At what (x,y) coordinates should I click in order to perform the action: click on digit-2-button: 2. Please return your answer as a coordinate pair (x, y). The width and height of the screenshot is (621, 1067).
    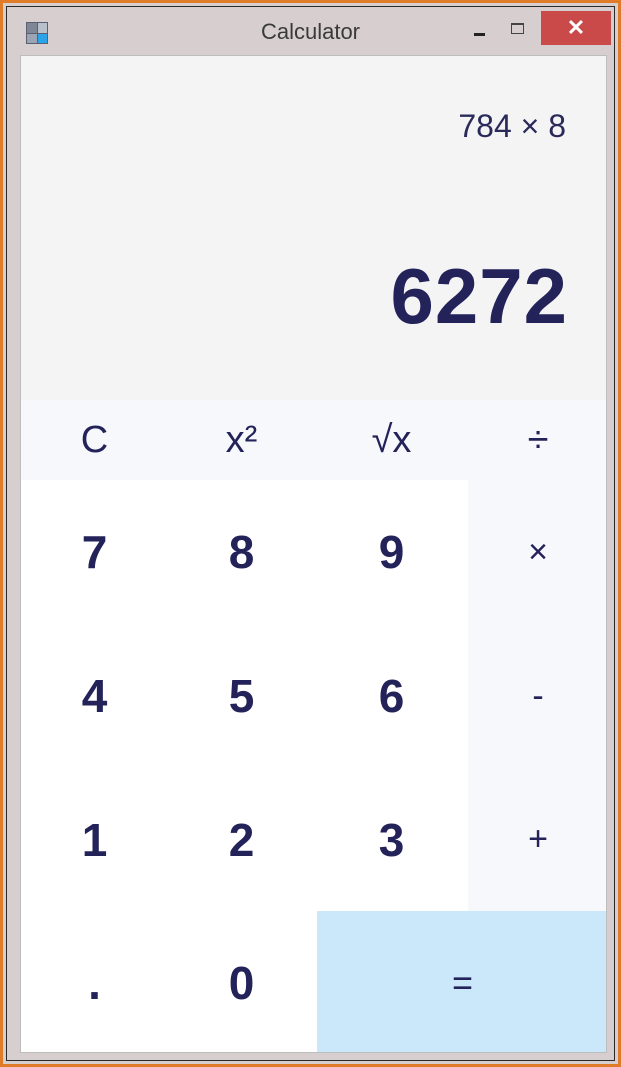
    Looking at the image, I should click on (241, 839).